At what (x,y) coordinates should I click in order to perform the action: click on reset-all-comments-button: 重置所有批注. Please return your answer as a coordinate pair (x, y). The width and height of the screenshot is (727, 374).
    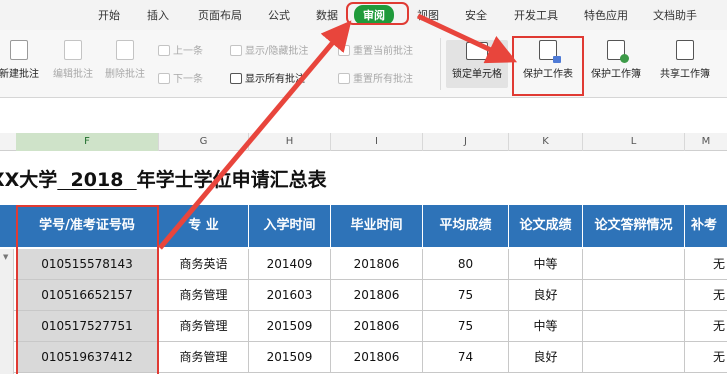
    Looking at the image, I should click on (375, 77).